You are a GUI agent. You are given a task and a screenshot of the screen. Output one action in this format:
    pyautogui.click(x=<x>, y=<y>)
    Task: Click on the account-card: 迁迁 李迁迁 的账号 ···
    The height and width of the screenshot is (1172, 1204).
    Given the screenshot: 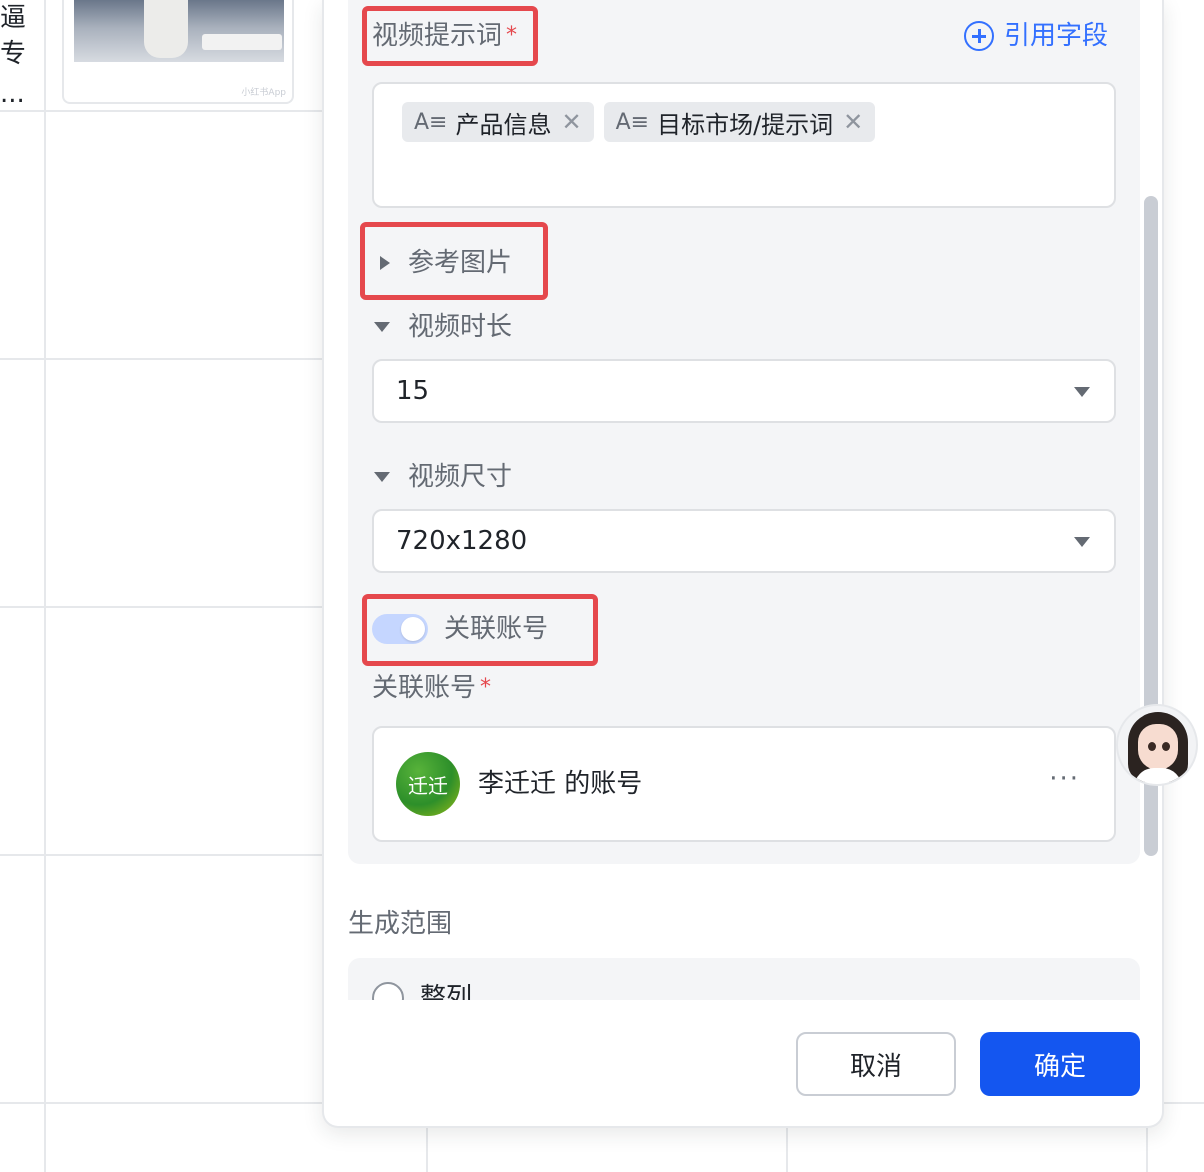 What is the action you would take?
    pyautogui.click(x=744, y=784)
    